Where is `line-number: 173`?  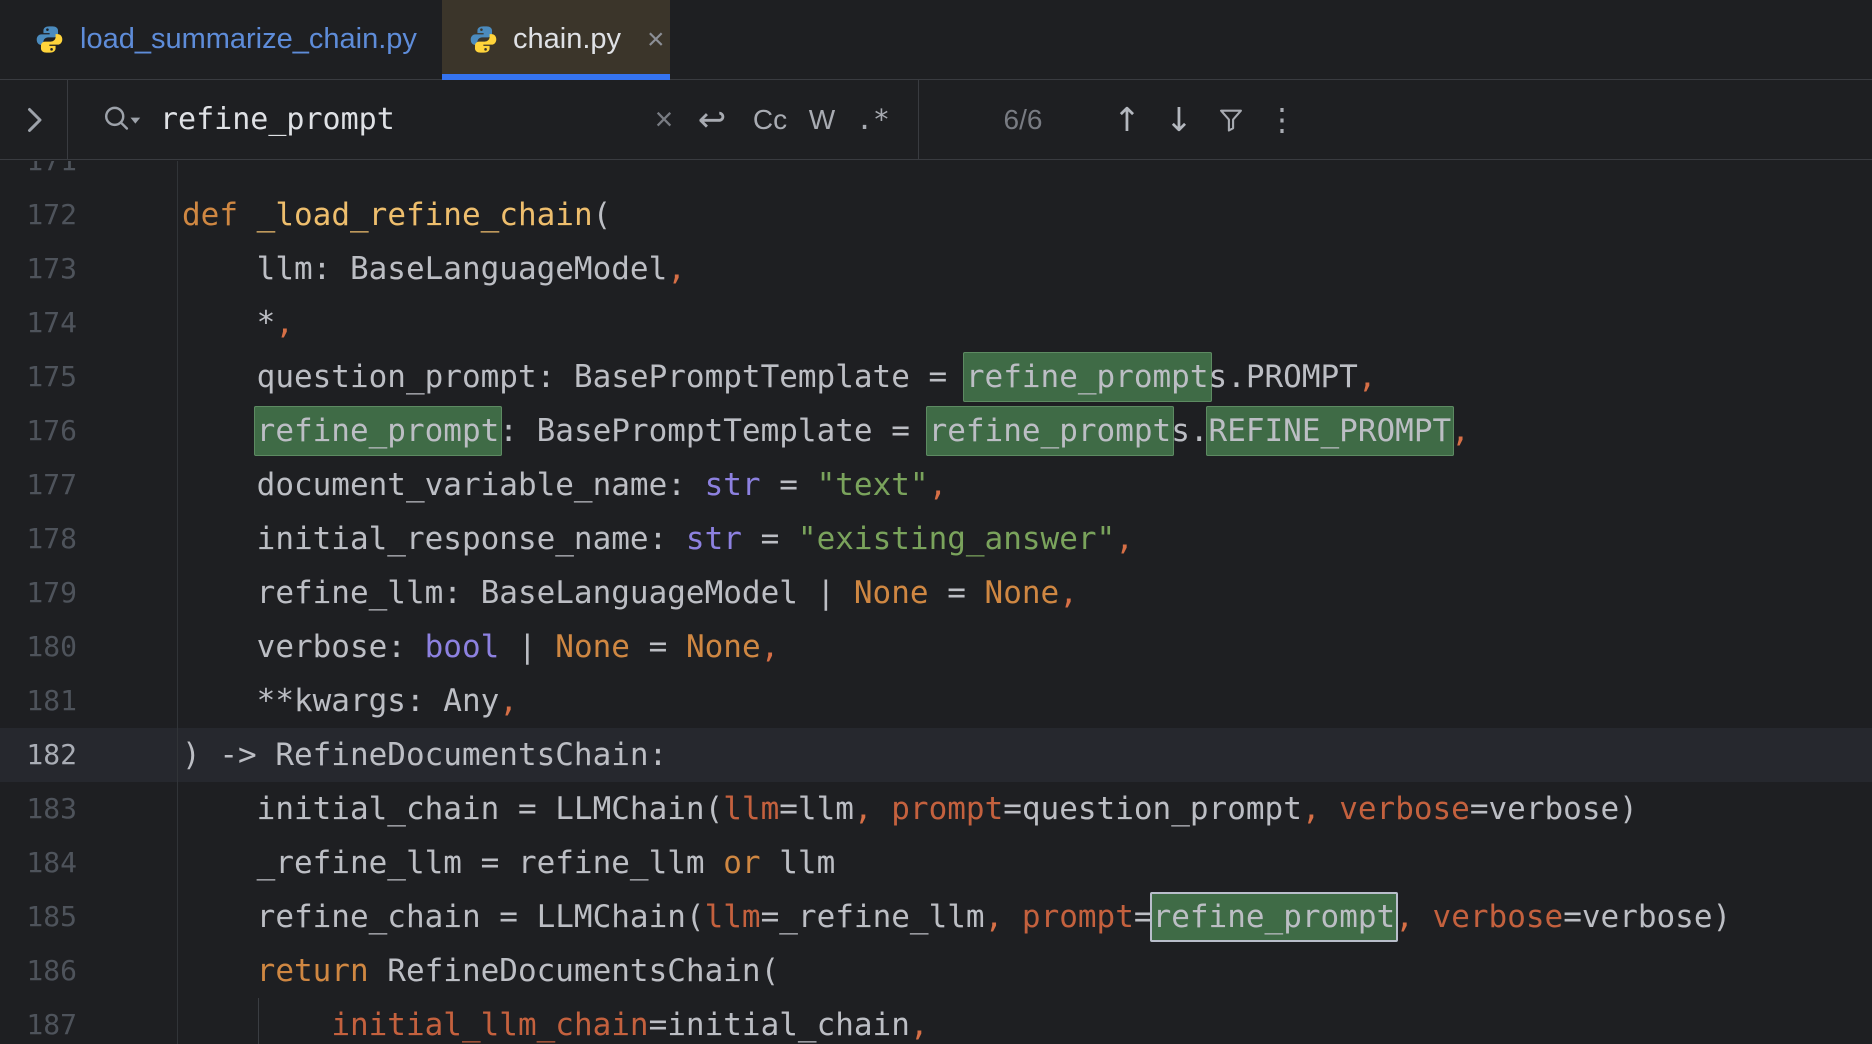 line-number: 173 is located at coordinates (48, 269).